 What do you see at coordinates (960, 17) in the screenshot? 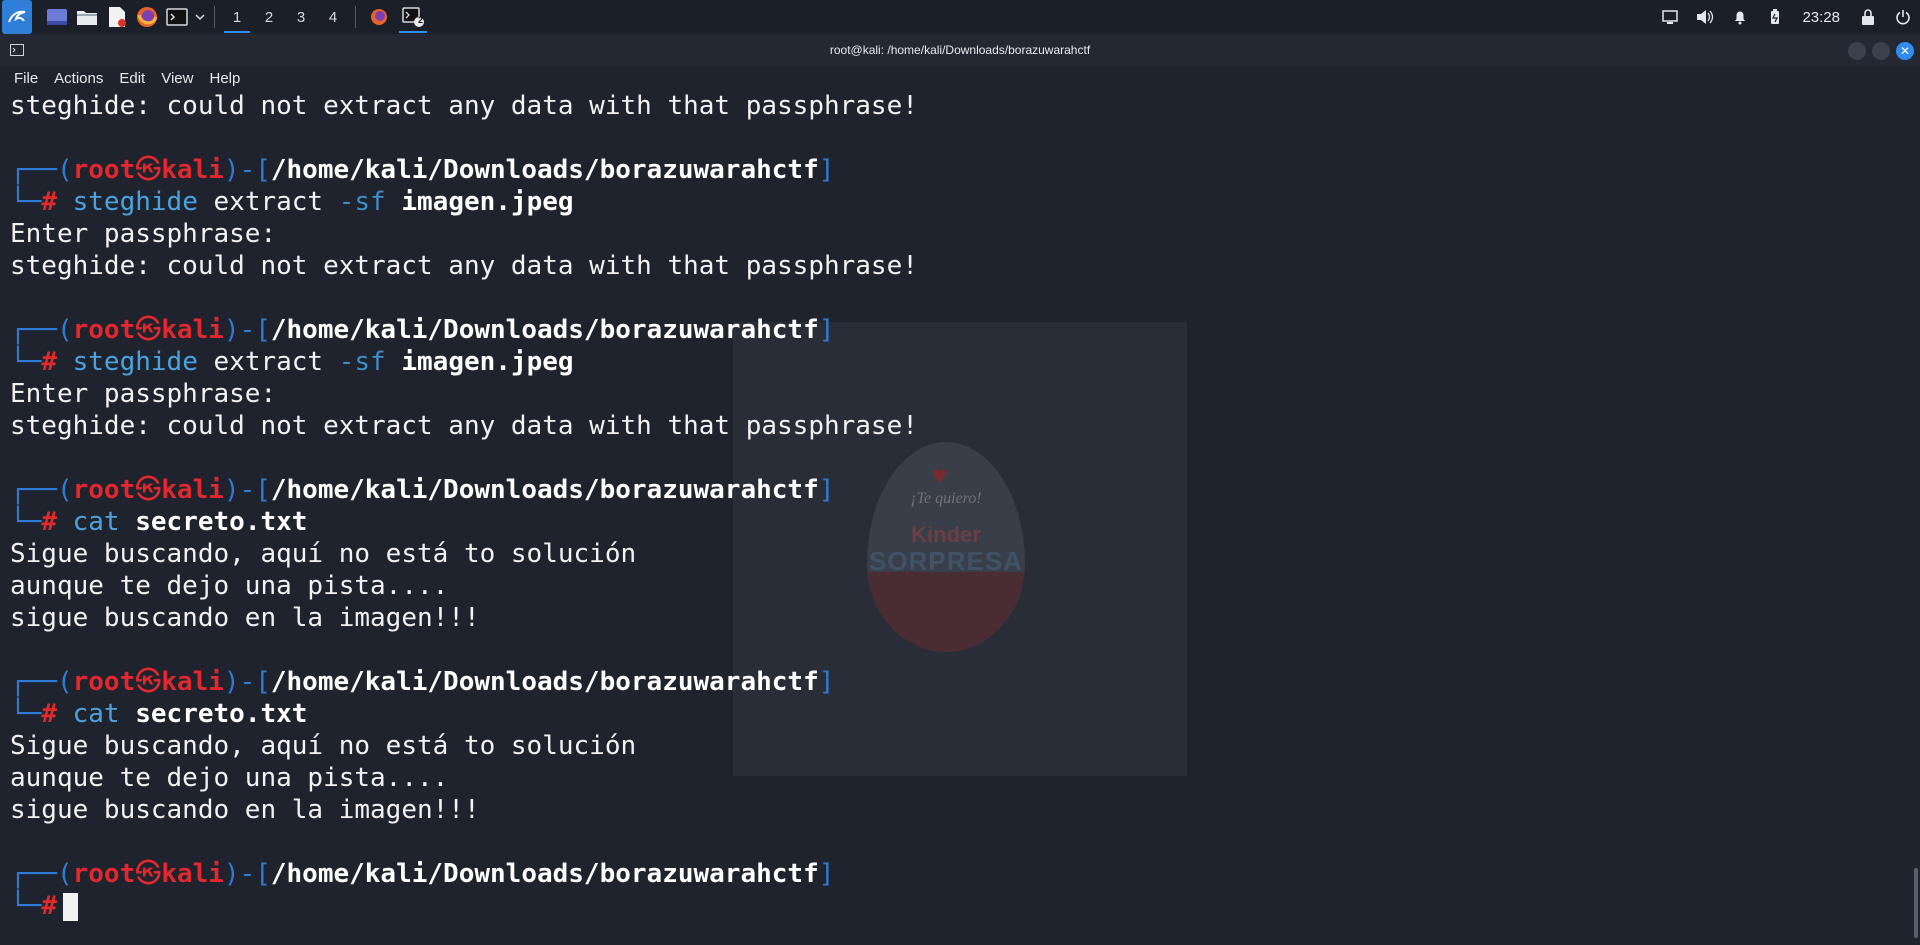
I see `top-panel: 1 2 3 4 2 23:28` at bounding box center [960, 17].